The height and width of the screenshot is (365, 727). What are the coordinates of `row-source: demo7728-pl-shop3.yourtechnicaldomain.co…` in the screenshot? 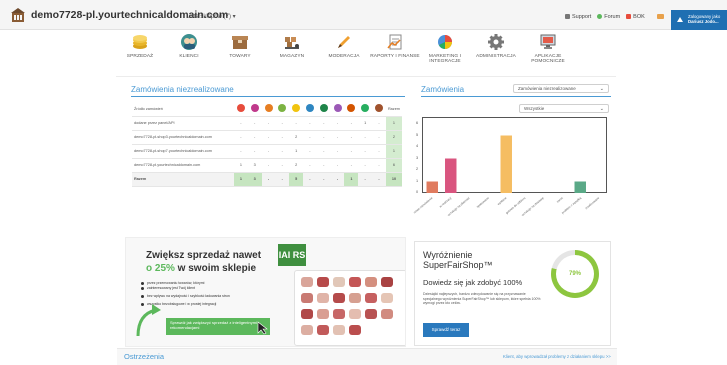 It's located at (183, 137).